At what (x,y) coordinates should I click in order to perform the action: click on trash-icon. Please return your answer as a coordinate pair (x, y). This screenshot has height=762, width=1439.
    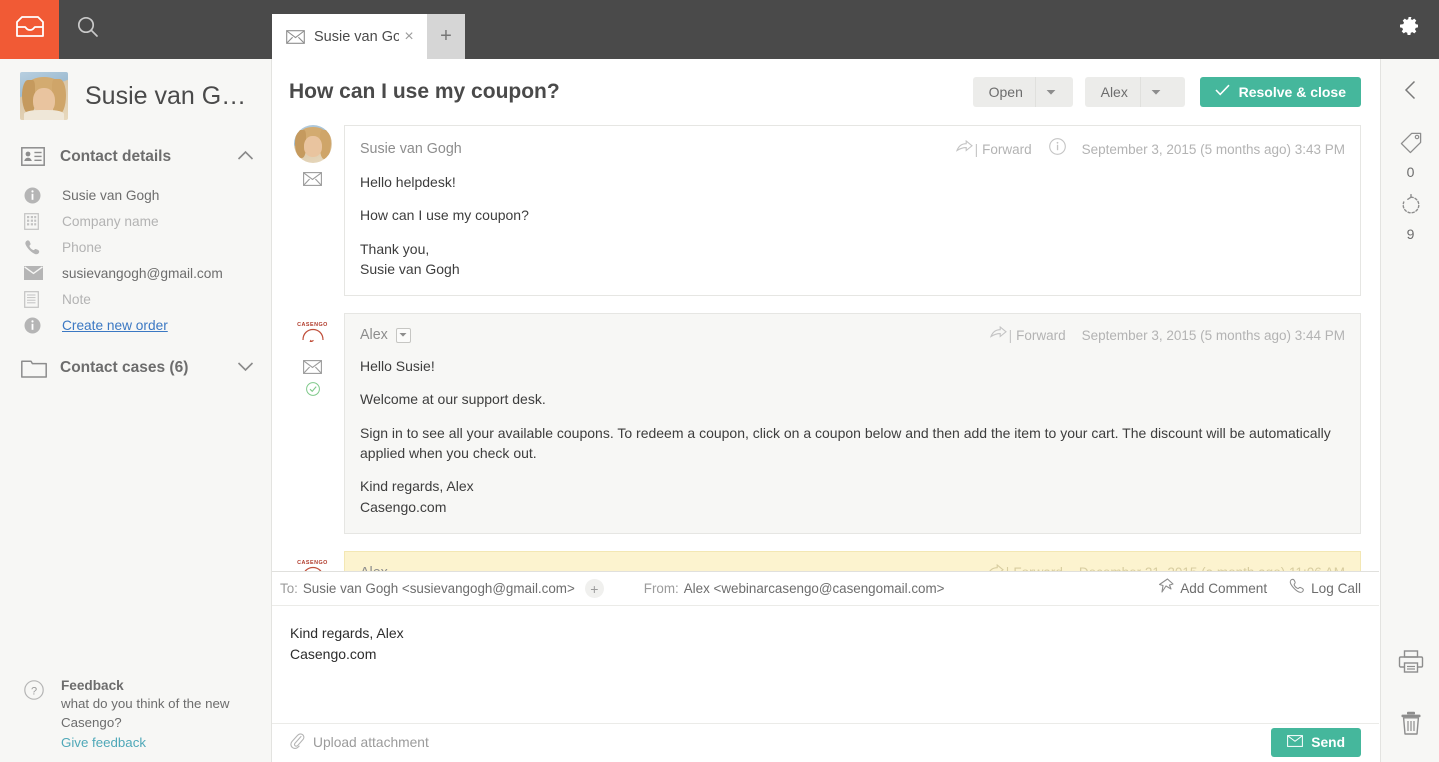
    Looking at the image, I should click on (1411, 725).